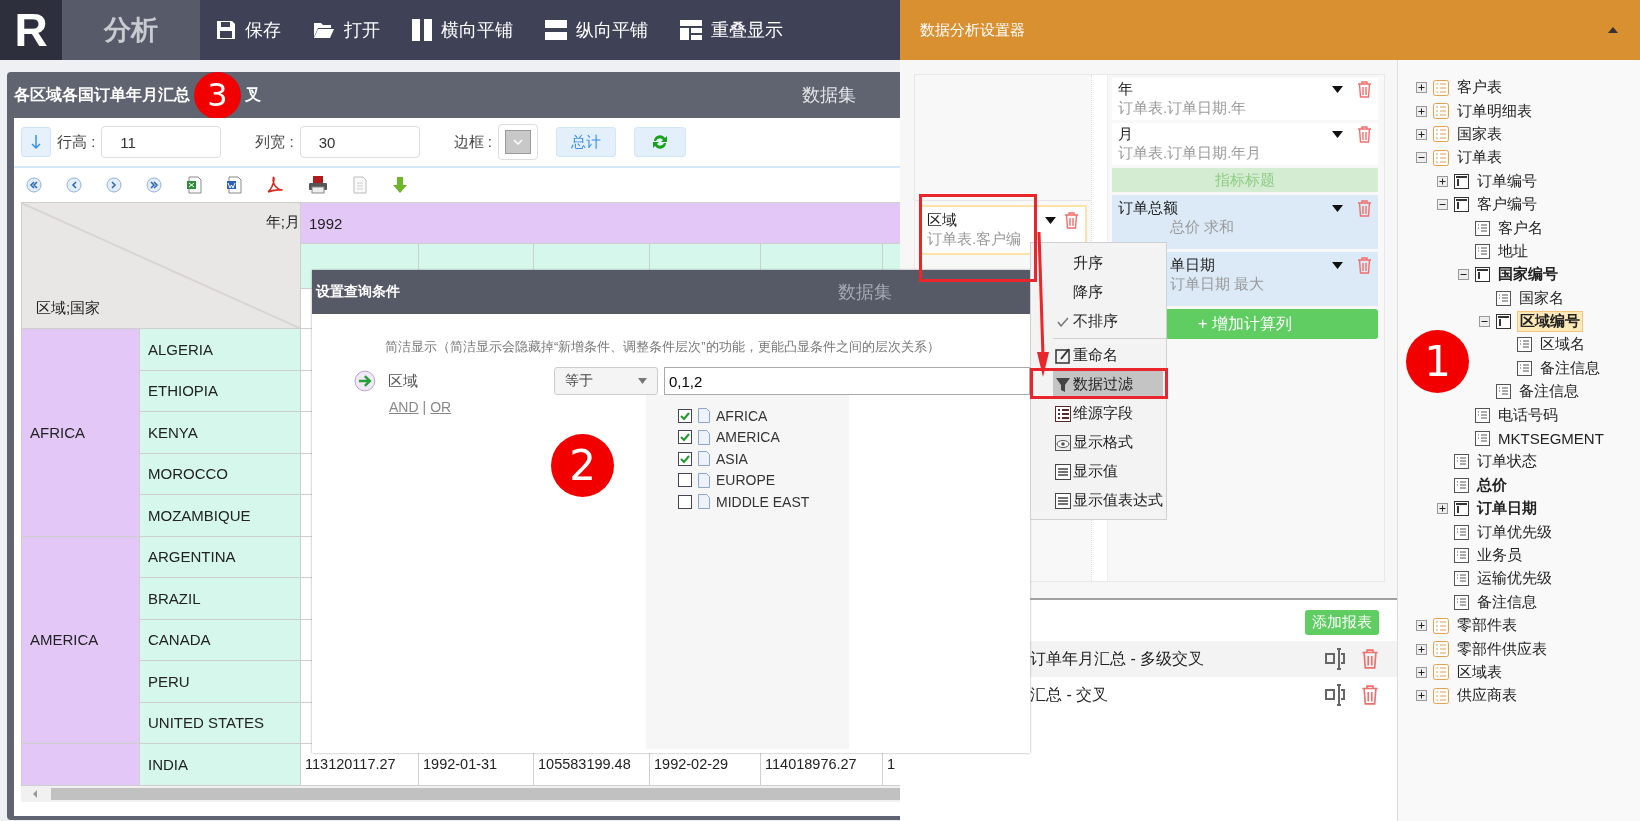  What do you see at coordinates (1492, 485) in the screenshot?
I see `tree-item: 总价` at bounding box center [1492, 485].